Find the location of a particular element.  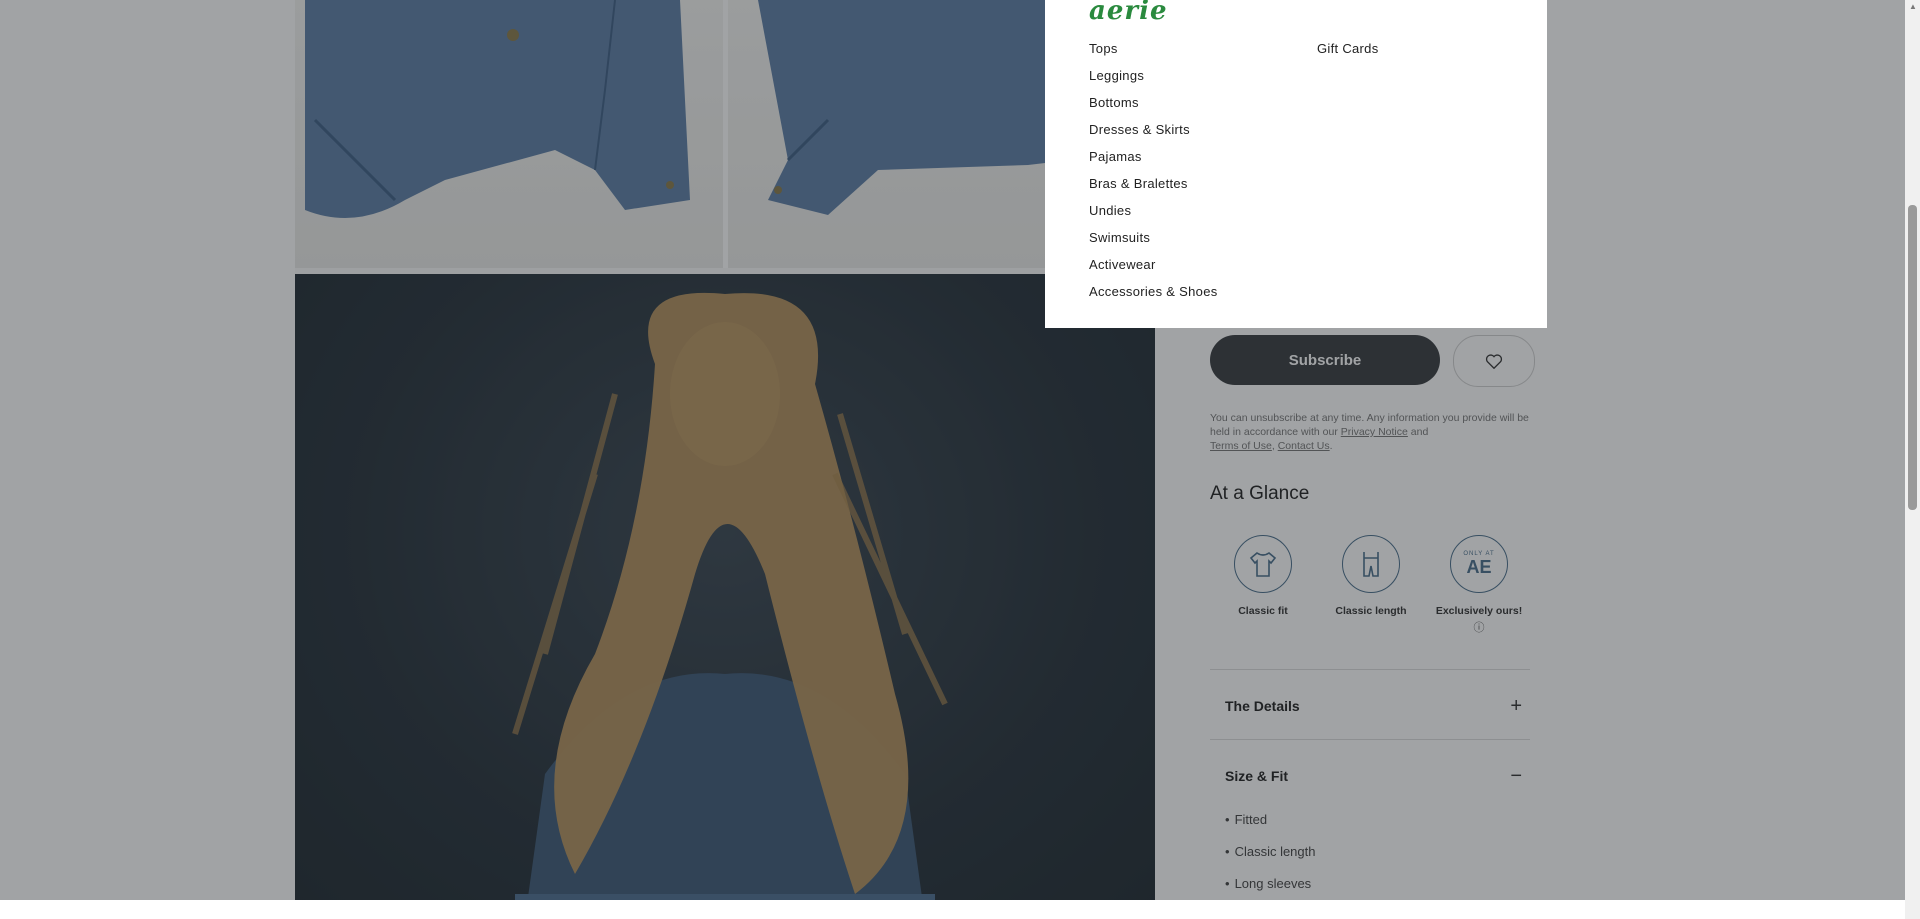

menu-item-tops: Tops is located at coordinates (1153, 53).